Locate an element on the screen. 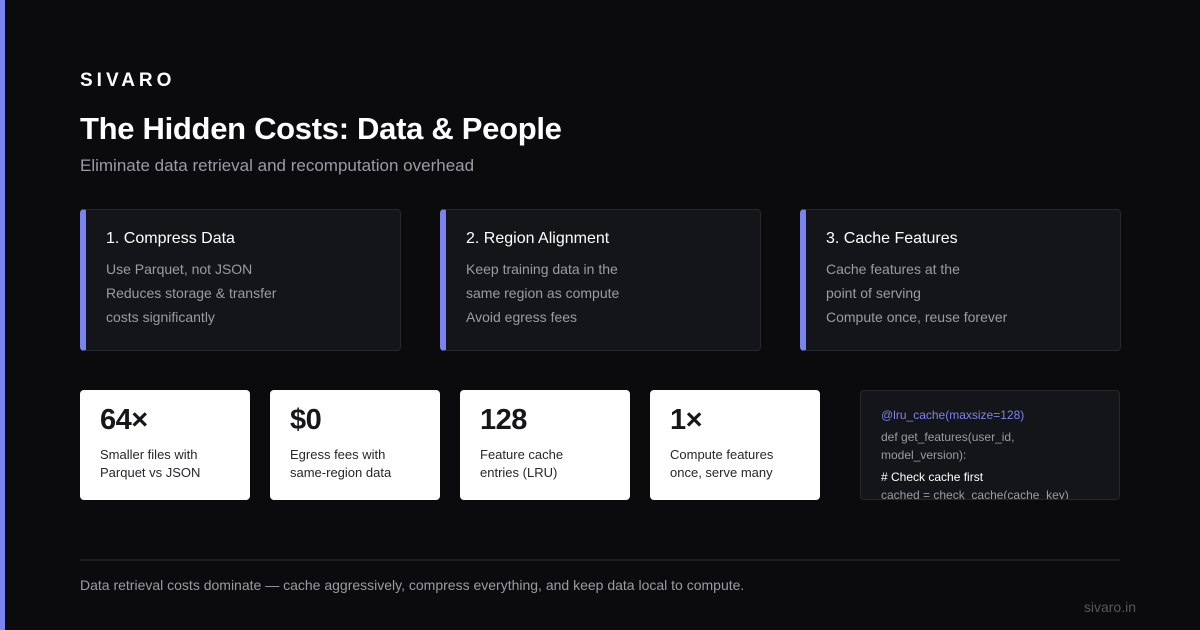 Image resolution: width=1200 pixels, height=630 pixels. page-title: The Hidden Costs: Data & People is located at coordinates (321, 128).